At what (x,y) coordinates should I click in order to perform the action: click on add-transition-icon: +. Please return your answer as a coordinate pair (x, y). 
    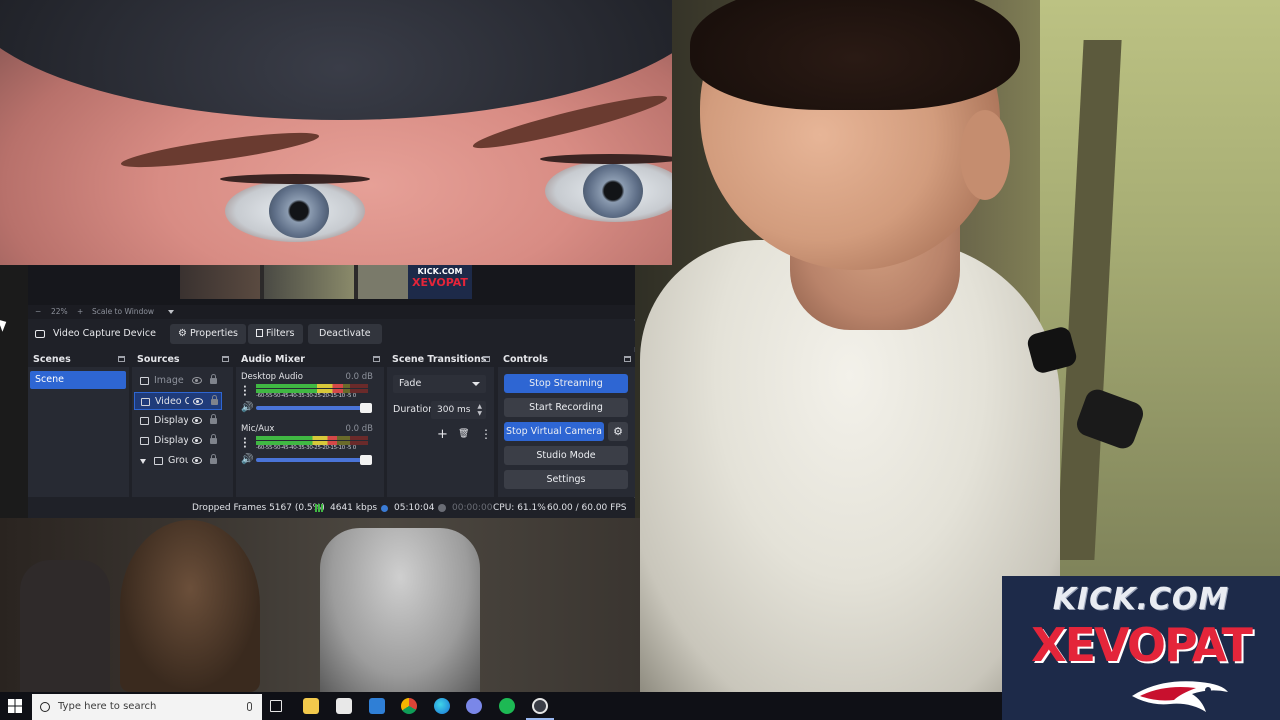
    Looking at the image, I should click on (442, 434).